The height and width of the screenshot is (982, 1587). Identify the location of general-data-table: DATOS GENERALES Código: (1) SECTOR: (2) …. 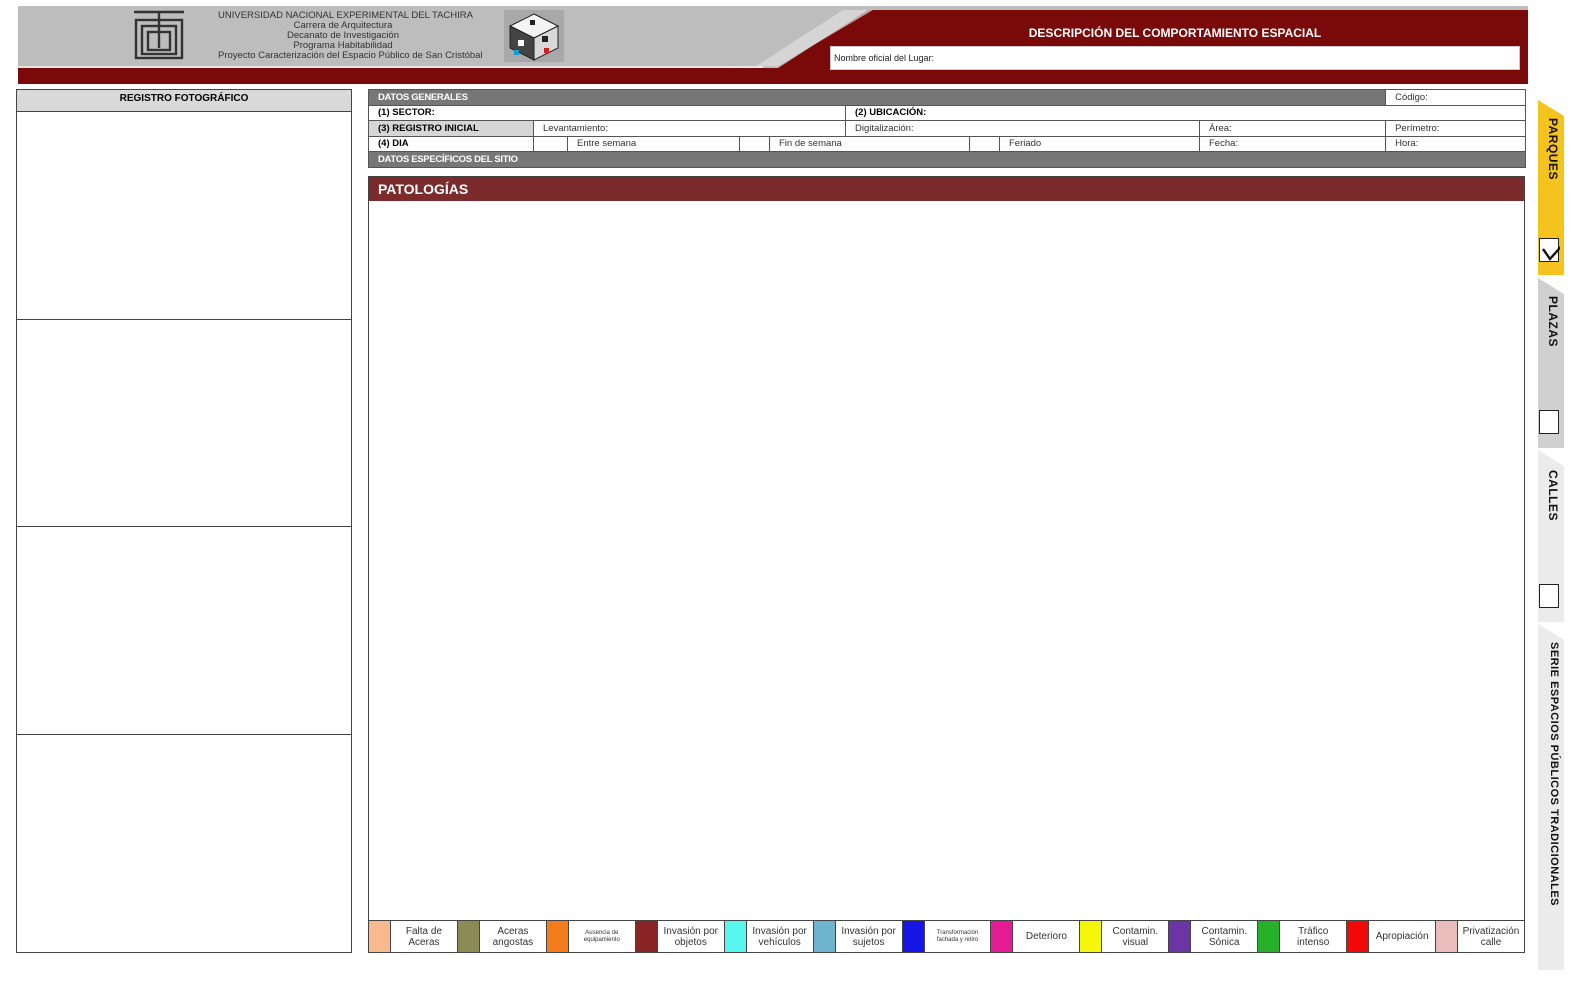
(947, 128).